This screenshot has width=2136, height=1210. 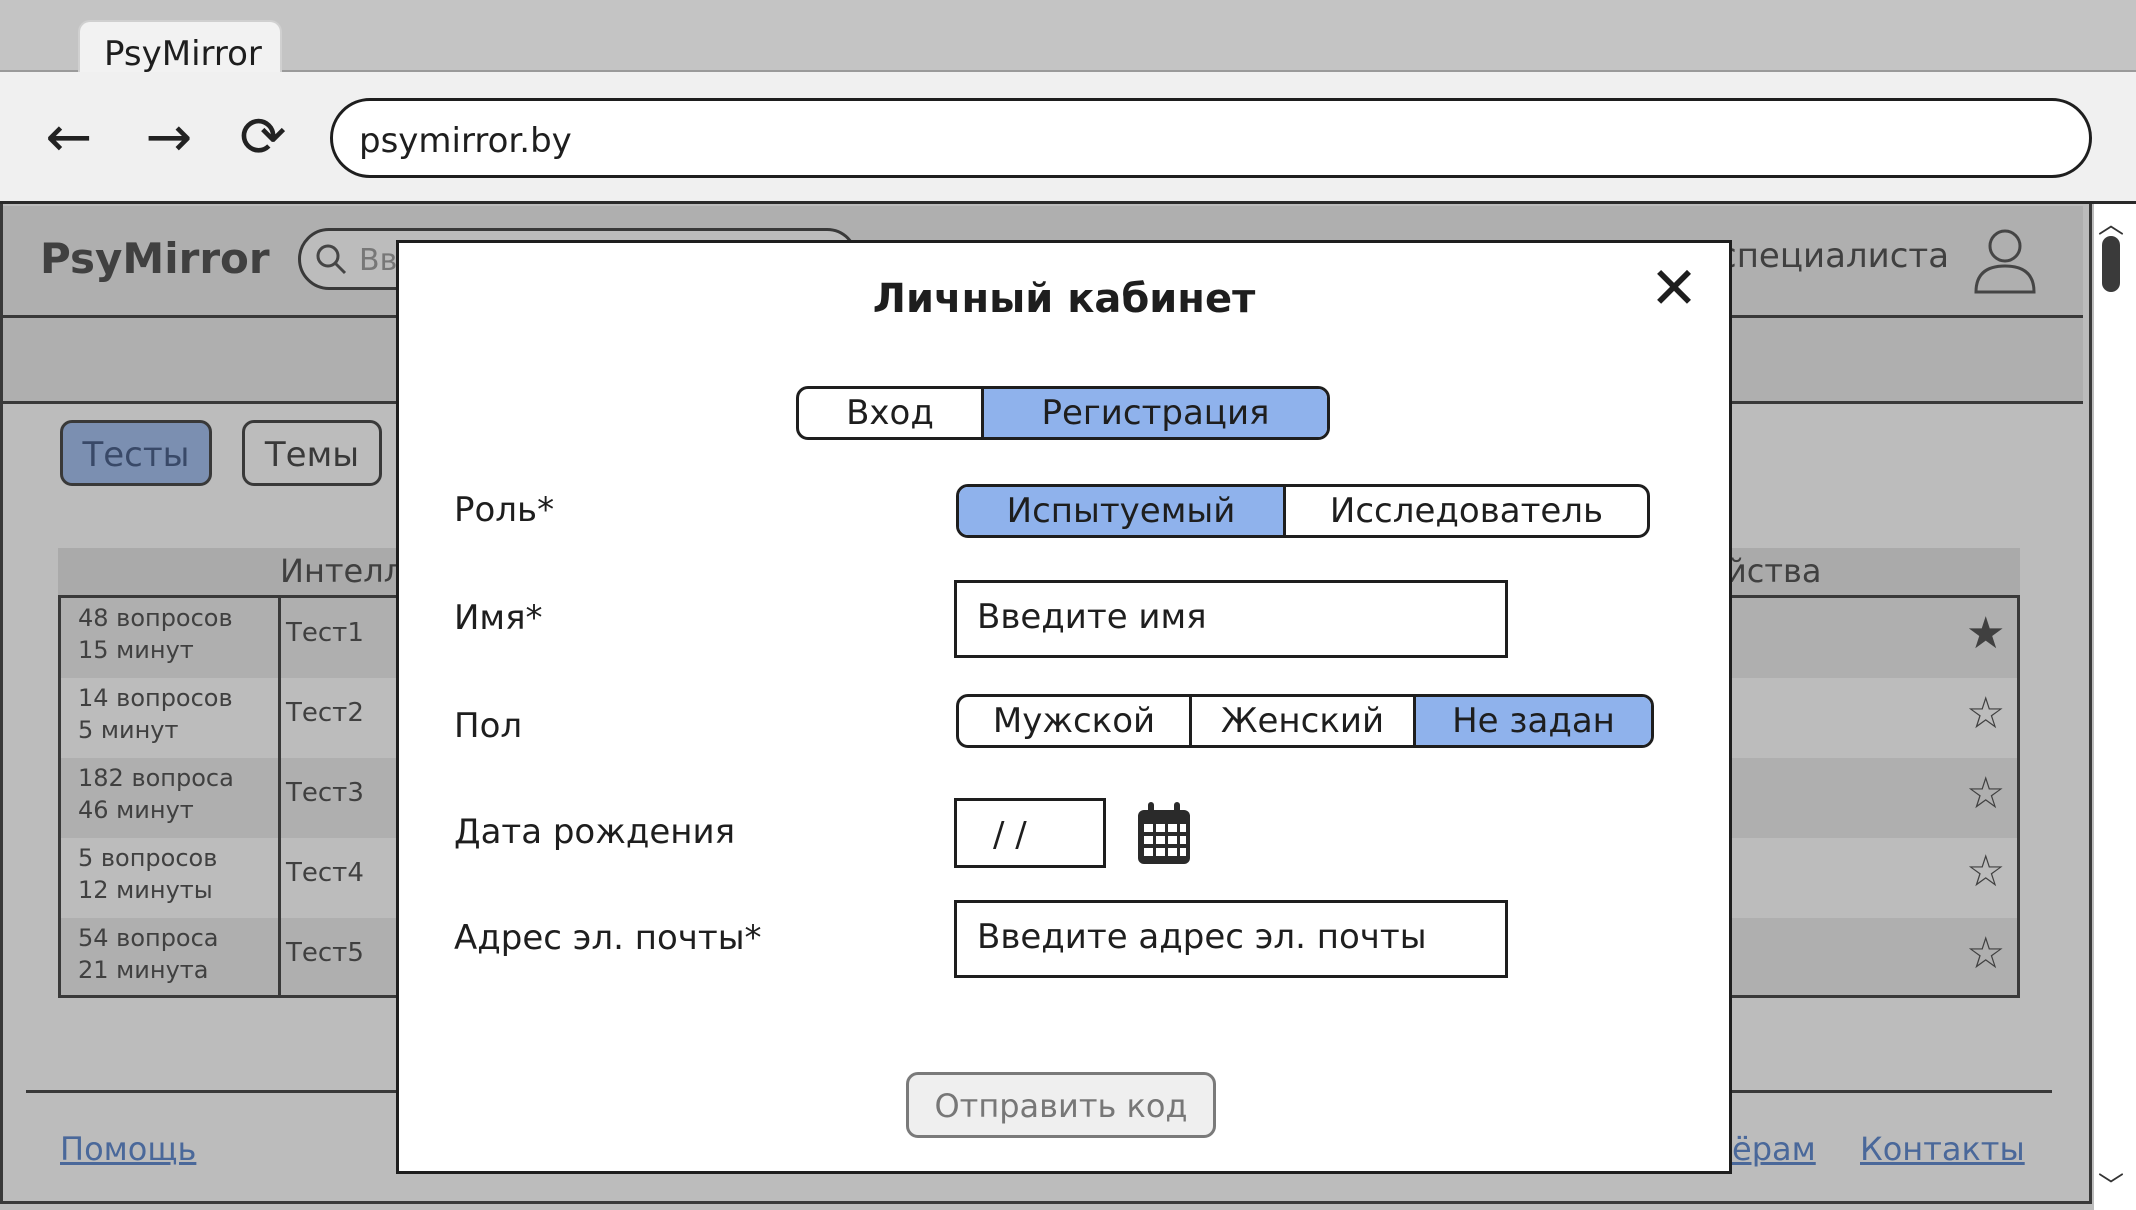 I want to click on scroll-down-icon: ﹀, so click(x=2111, y=1184).